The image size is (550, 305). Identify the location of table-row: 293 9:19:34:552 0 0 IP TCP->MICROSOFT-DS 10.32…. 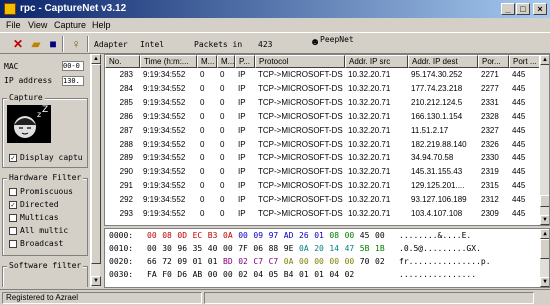
(323, 214).